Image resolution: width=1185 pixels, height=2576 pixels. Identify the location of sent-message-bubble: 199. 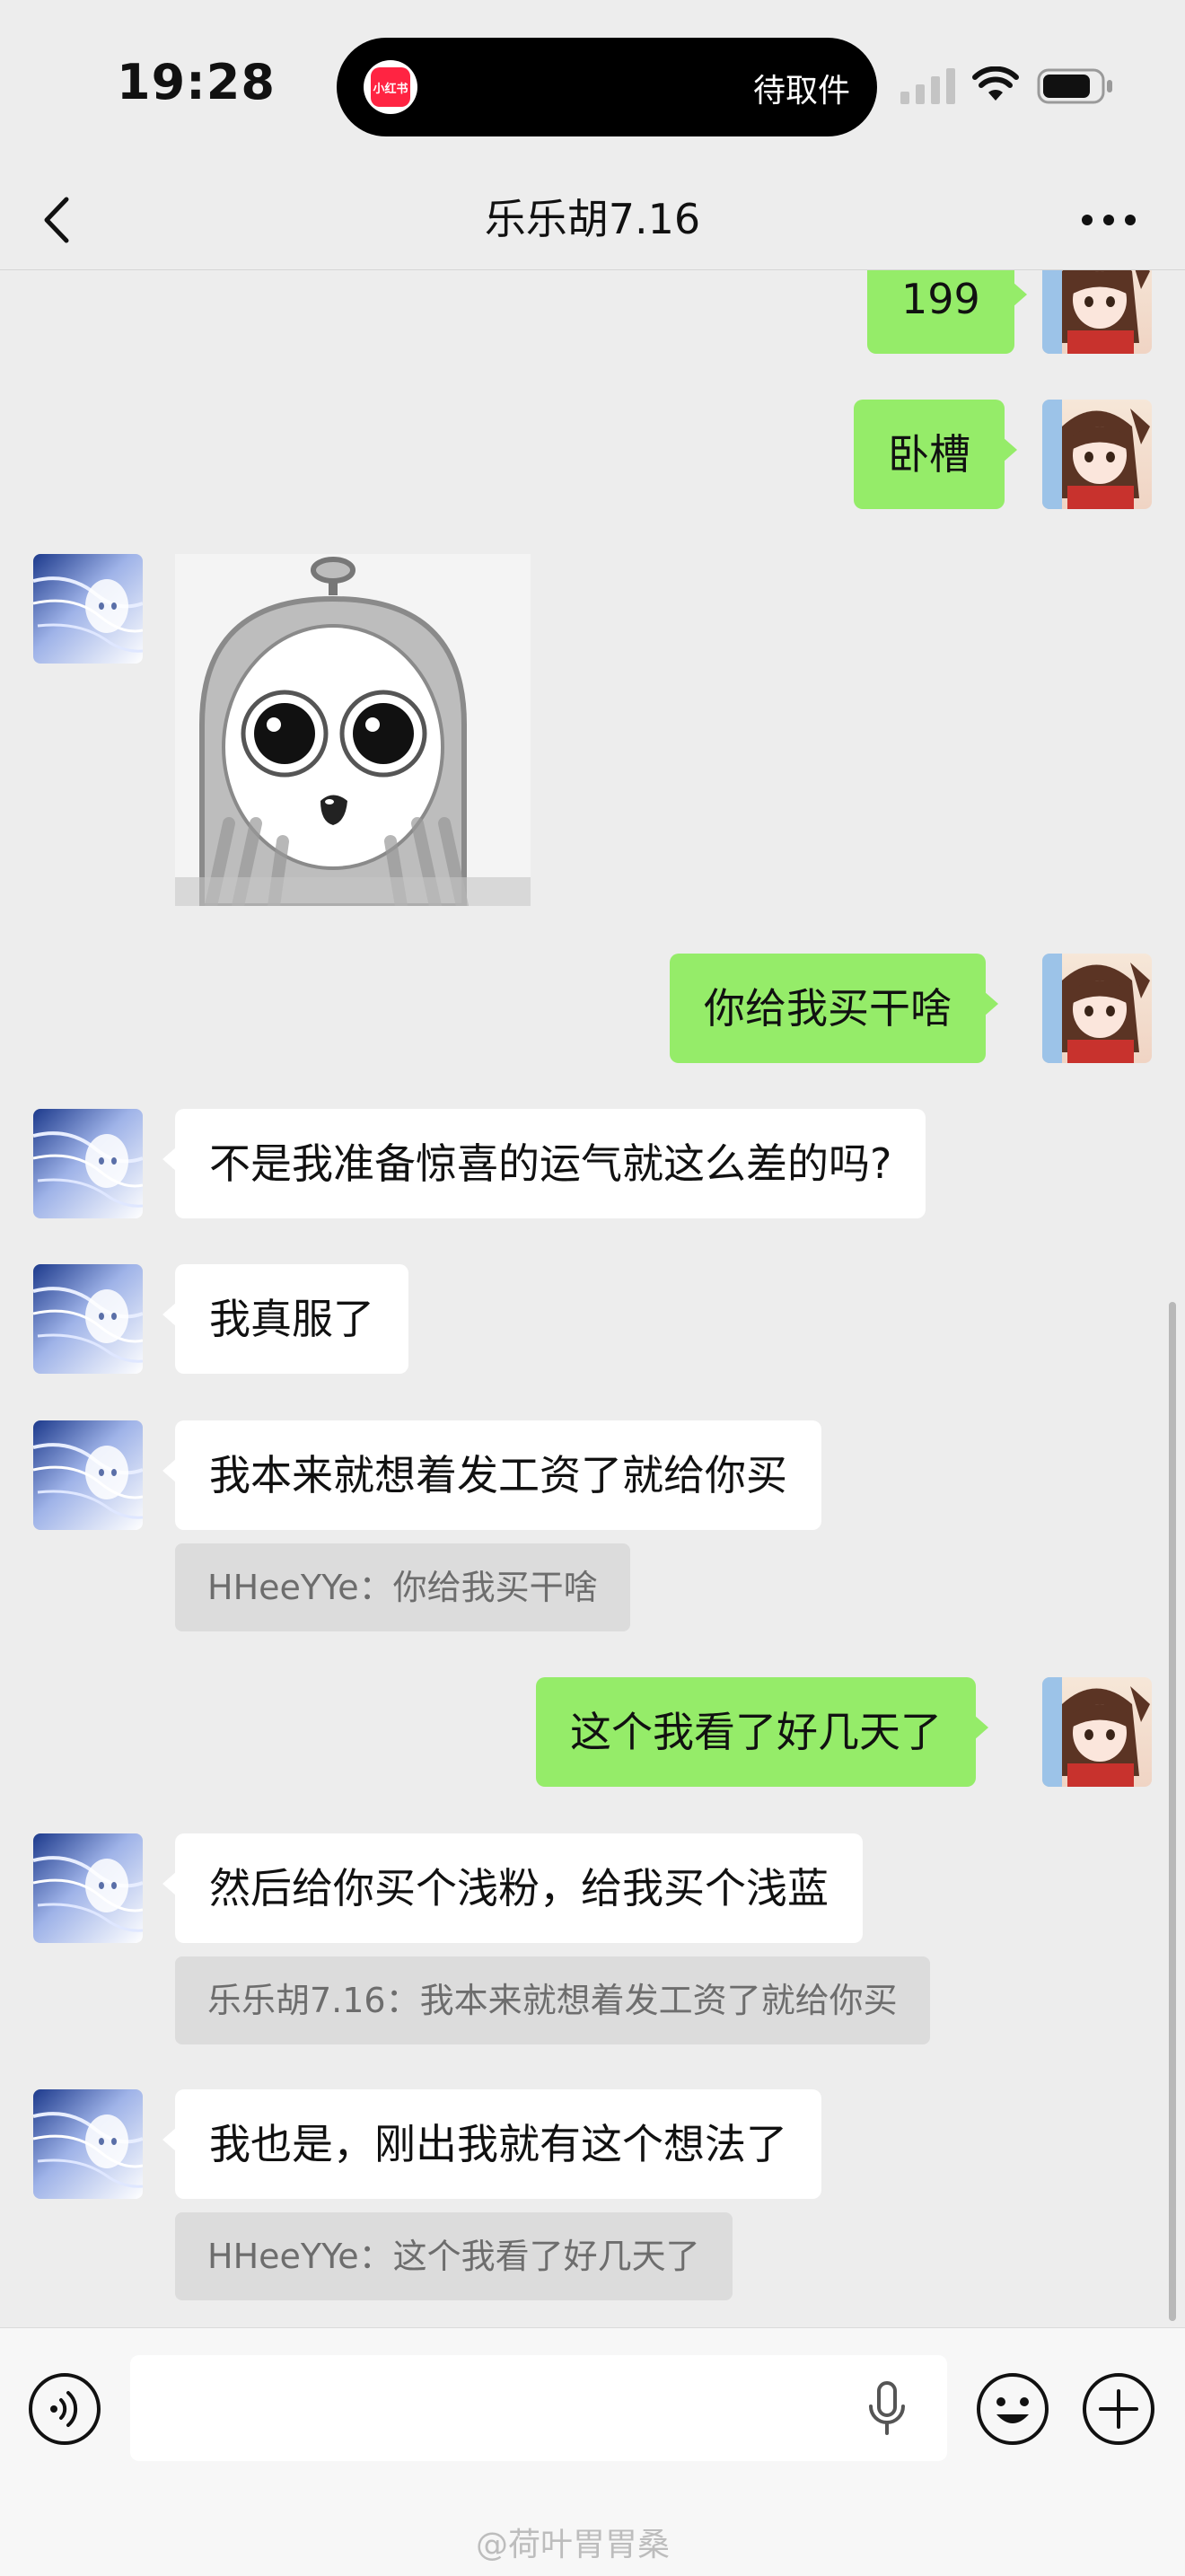
(947, 312).